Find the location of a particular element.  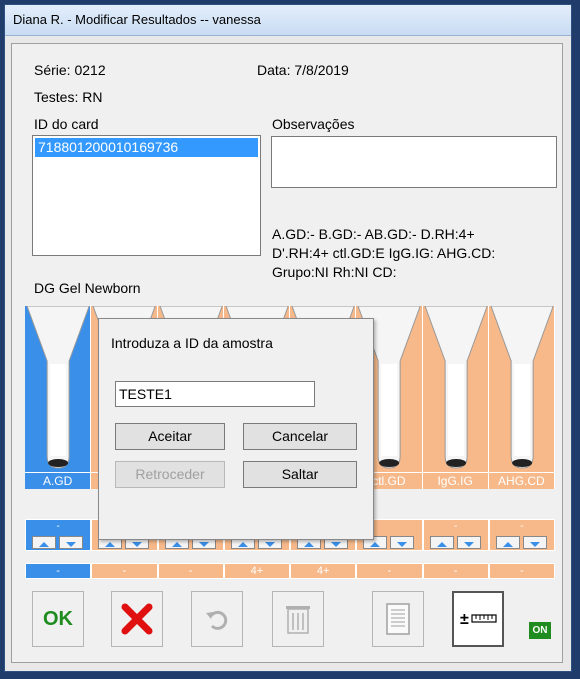

observacoes-label: Observações is located at coordinates (313, 124).